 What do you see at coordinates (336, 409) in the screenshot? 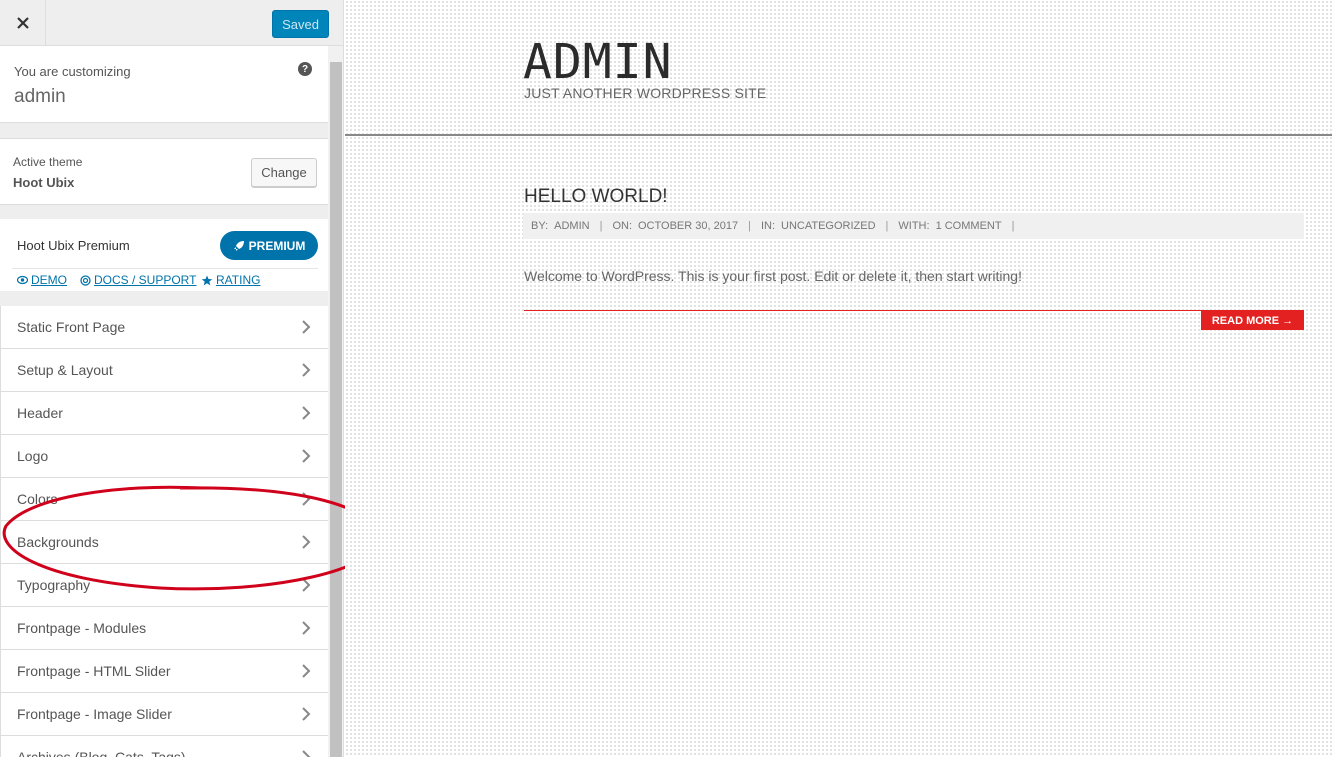
I see `scrollbar-thumb` at bounding box center [336, 409].